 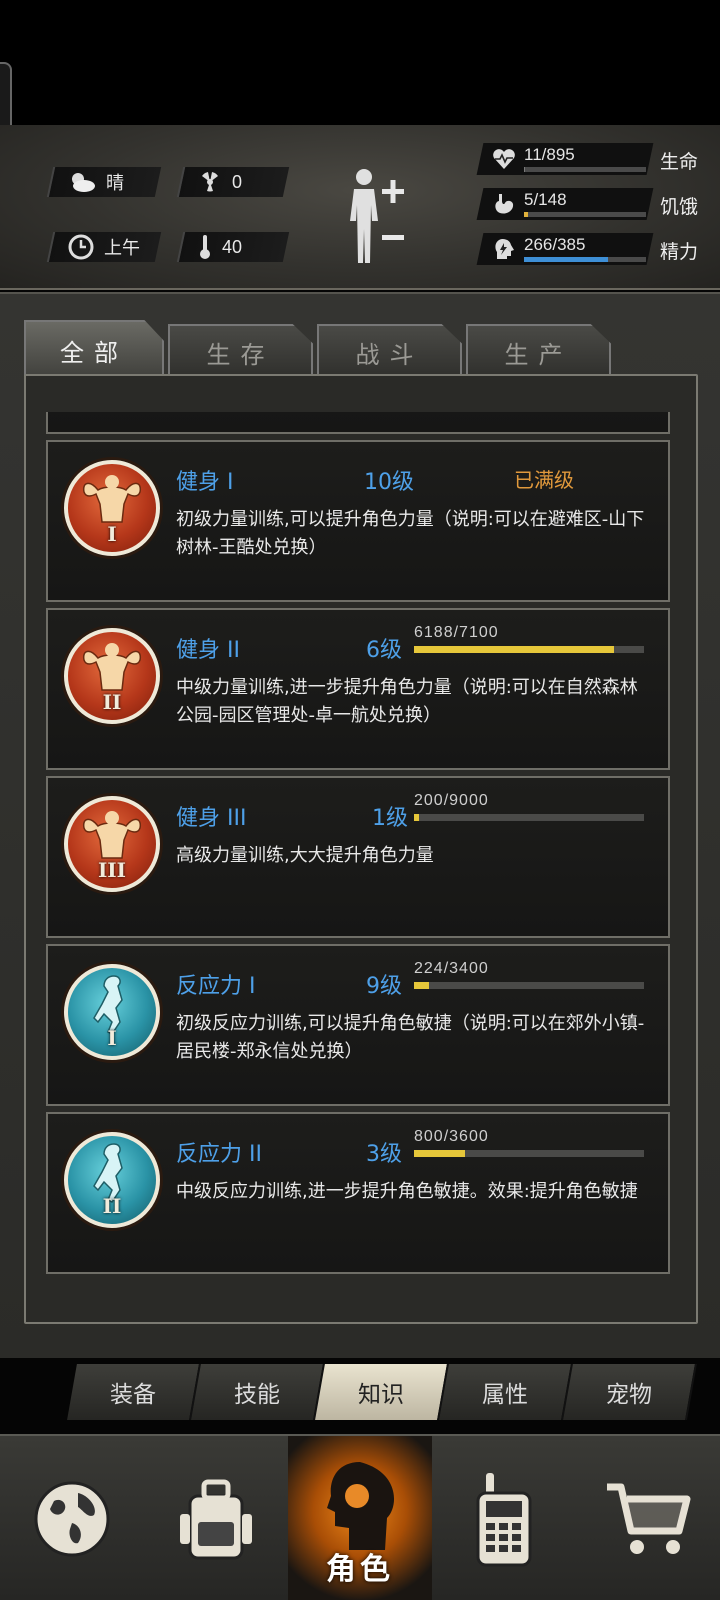 I want to click on agility-icon: II, so click(x=112, y=1180).